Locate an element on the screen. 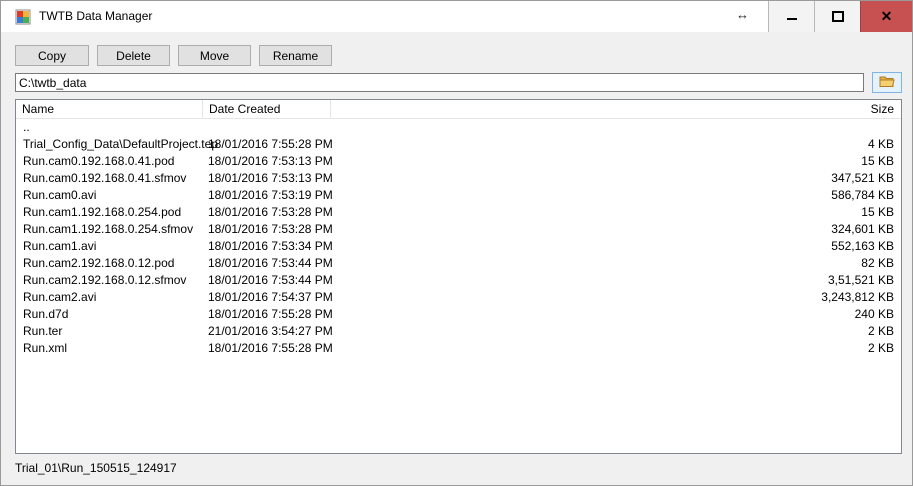  file-size: 240 KB is located at coordinates (874, 314).